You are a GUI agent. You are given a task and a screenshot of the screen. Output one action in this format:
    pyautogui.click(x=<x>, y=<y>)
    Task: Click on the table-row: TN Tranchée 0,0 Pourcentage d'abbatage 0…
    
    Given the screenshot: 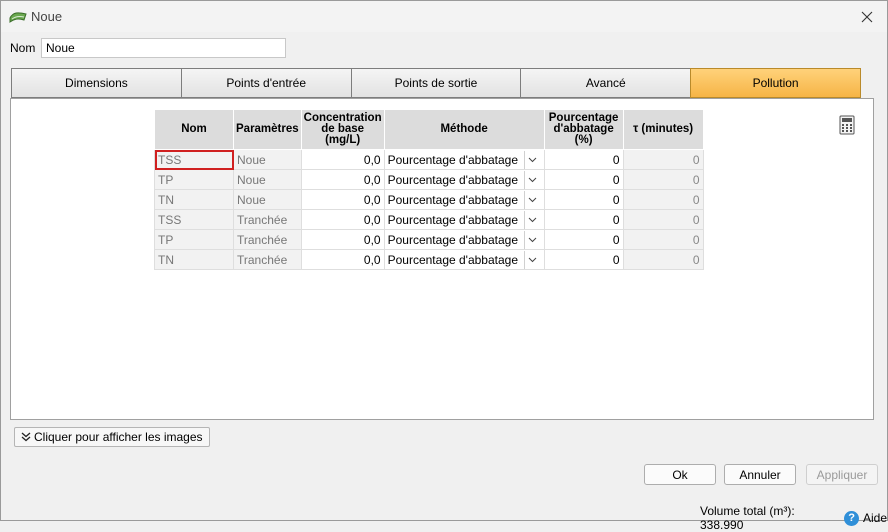 What is the action you would take?
    pyautogui.click(x=429, y=259)
    